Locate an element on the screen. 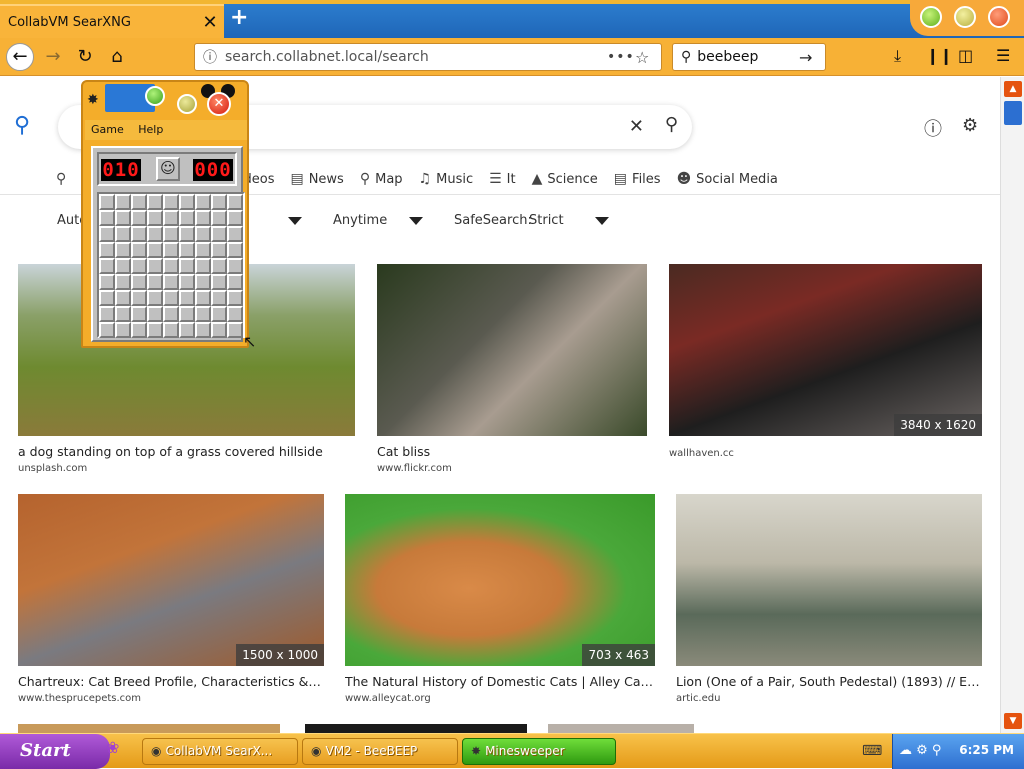 The width and height of the screenshot is (1024, 769). safesearch-select: Strict is located at coordinates (546, 220).